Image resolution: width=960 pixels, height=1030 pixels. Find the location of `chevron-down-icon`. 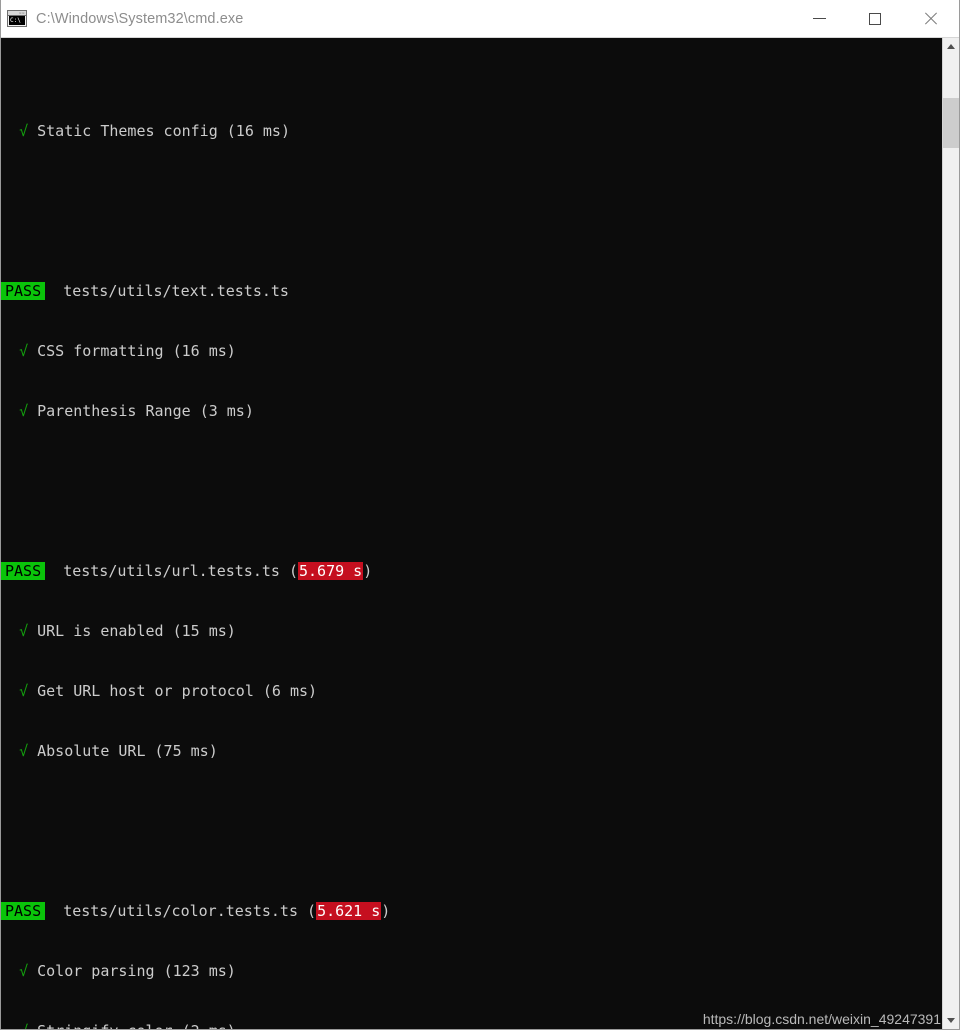

chevron-down-icon is located at coordinates (951, 1020).